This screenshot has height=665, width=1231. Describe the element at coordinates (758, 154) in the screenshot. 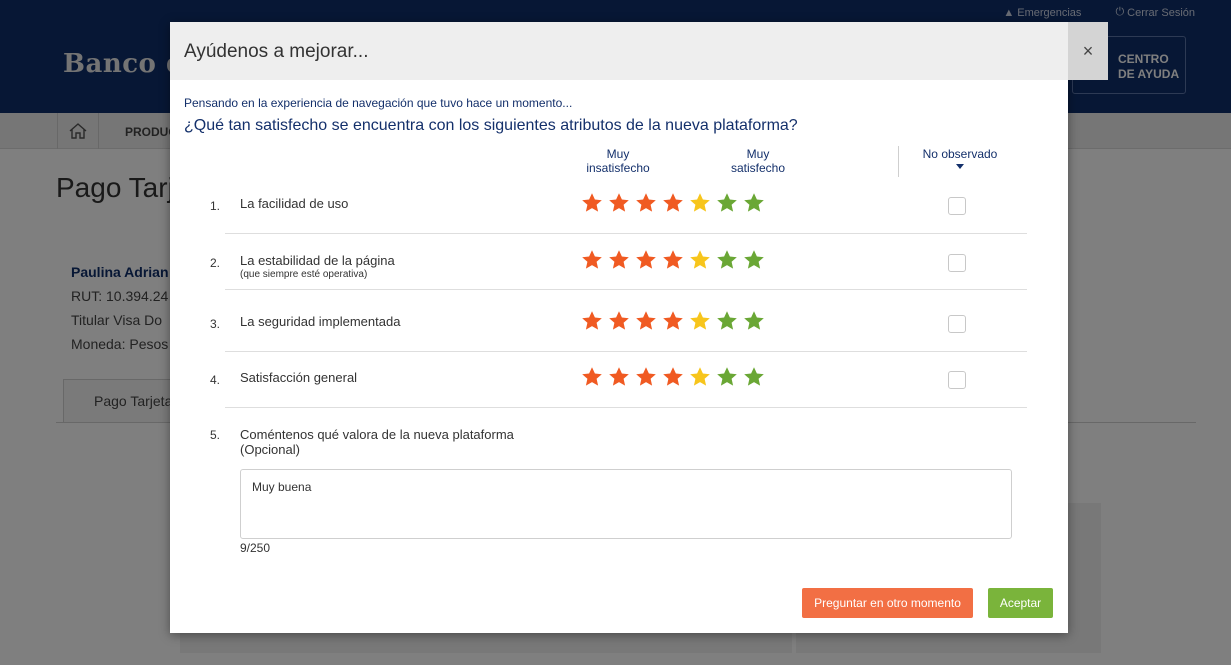

I see `scale-high-line-1: Muy` at that location.